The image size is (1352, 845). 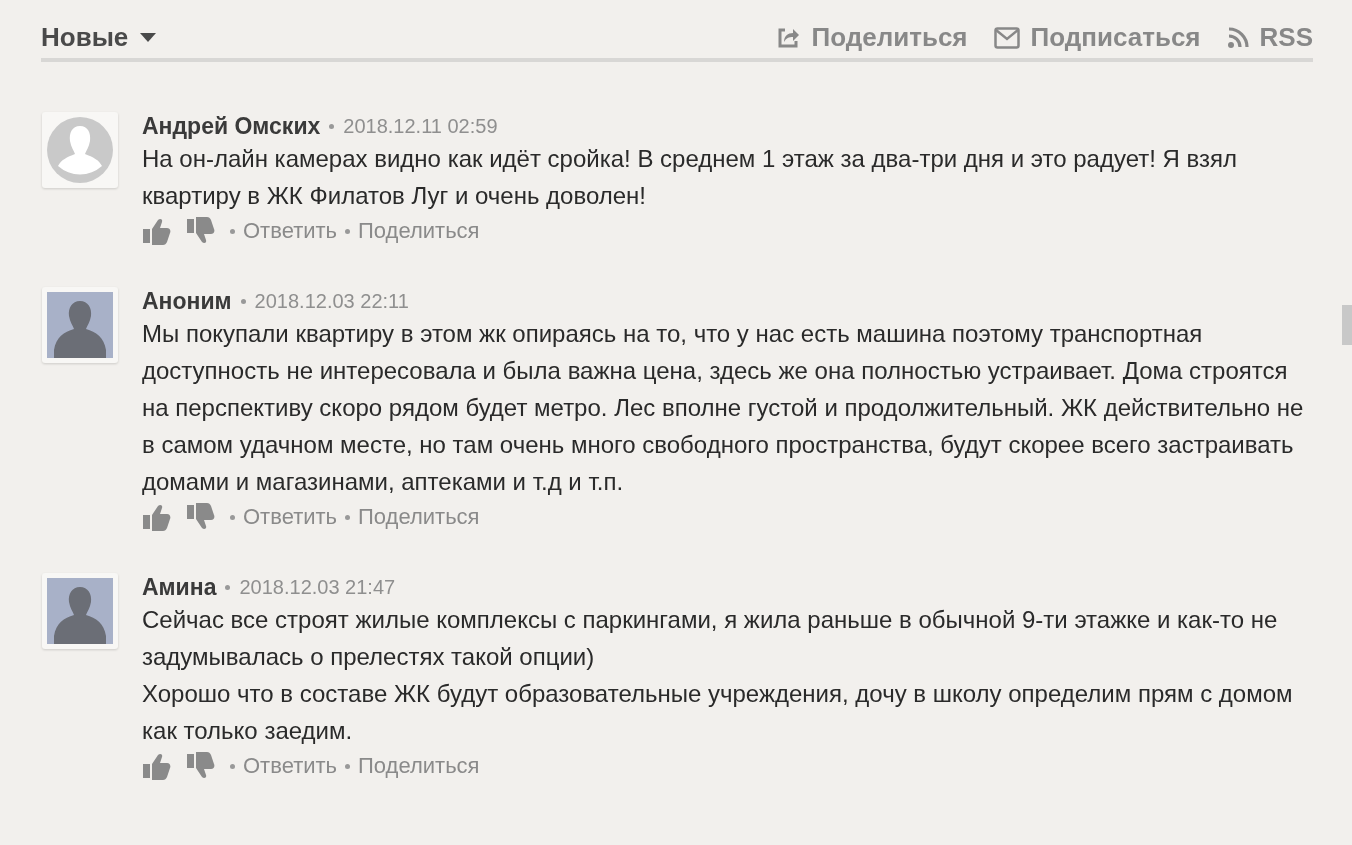 I want to click on rss-icon, so click(x=1237, y=37).